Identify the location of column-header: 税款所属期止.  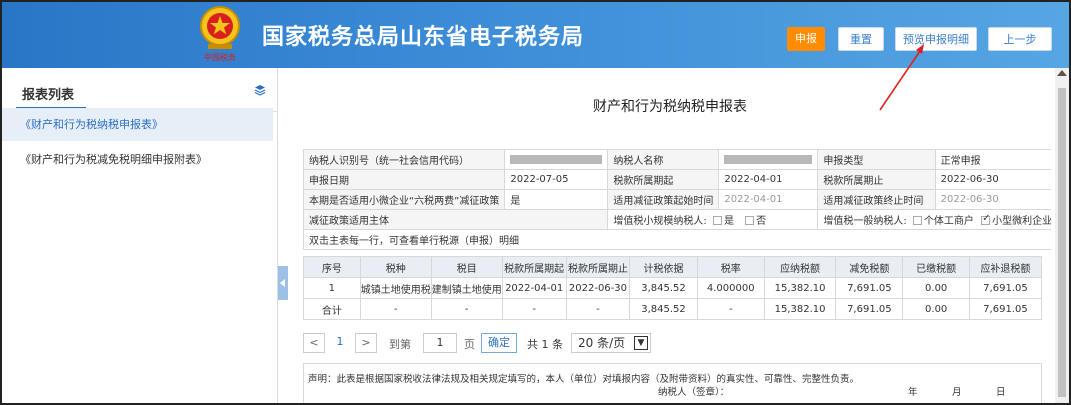
(598, 267).